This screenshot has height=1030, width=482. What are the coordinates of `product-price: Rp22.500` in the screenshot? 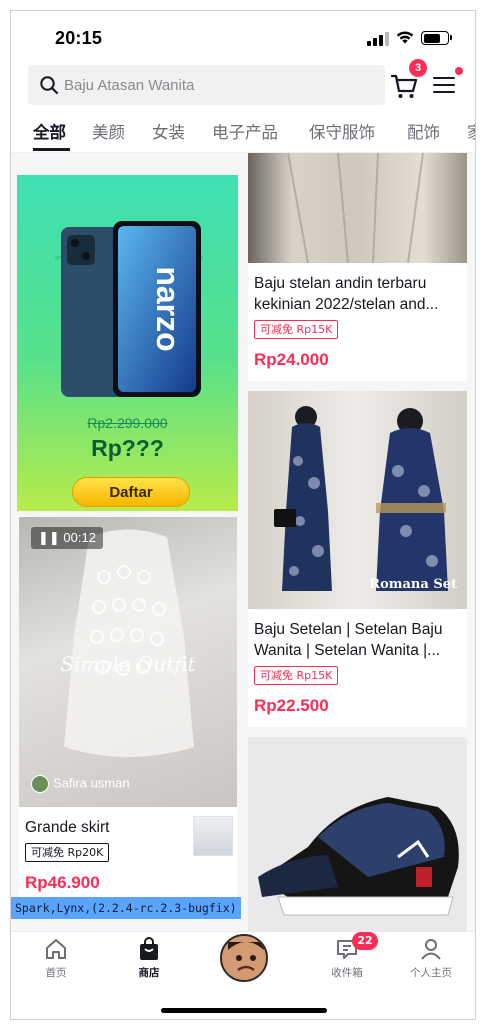 It's located at (291, 705).